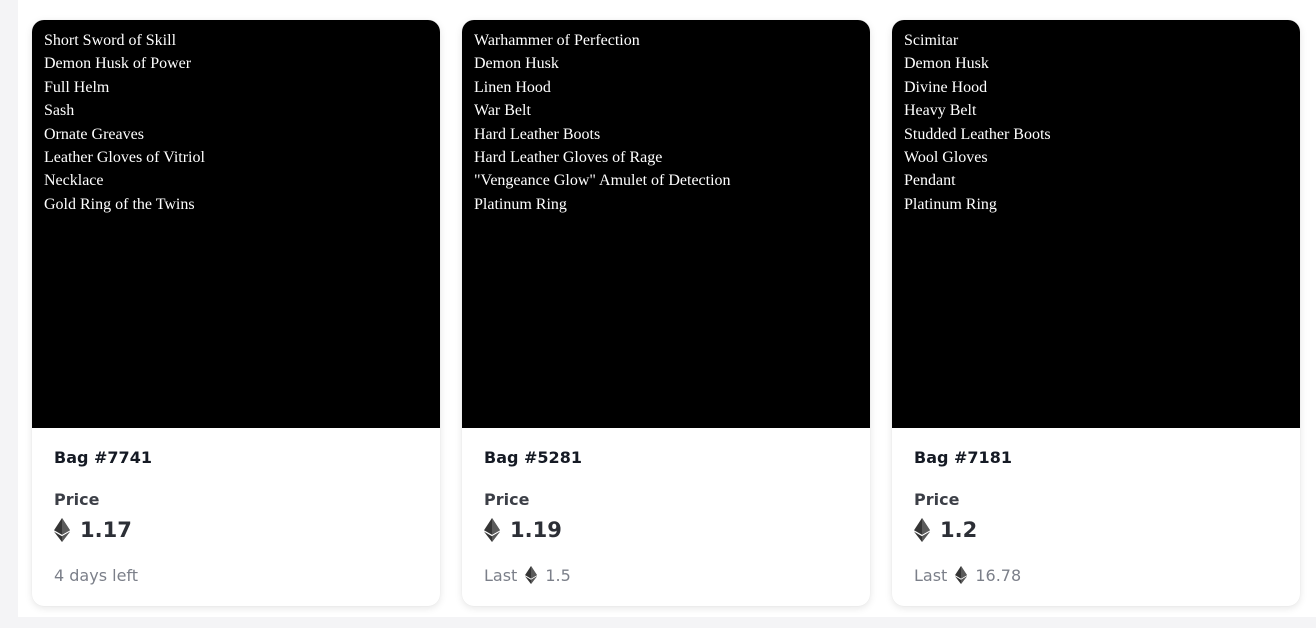  I want to click on price-row: 1.19, so click(666, 530).